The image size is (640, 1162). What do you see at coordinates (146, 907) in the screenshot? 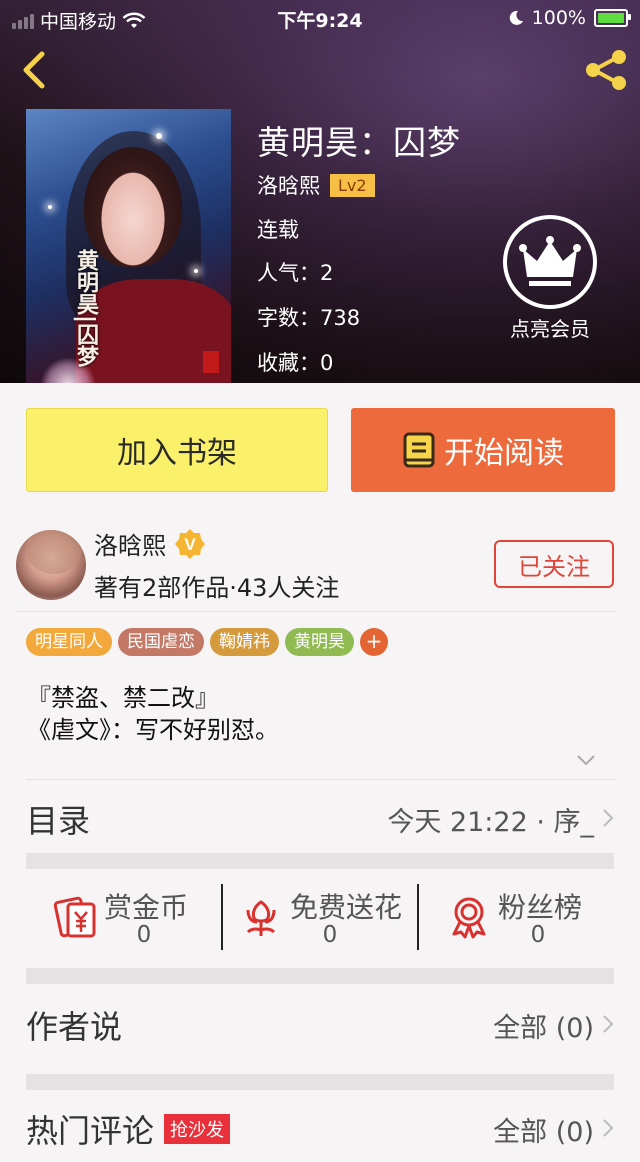
I see `action-label: 赏金币` at bounding box center [146, 907].